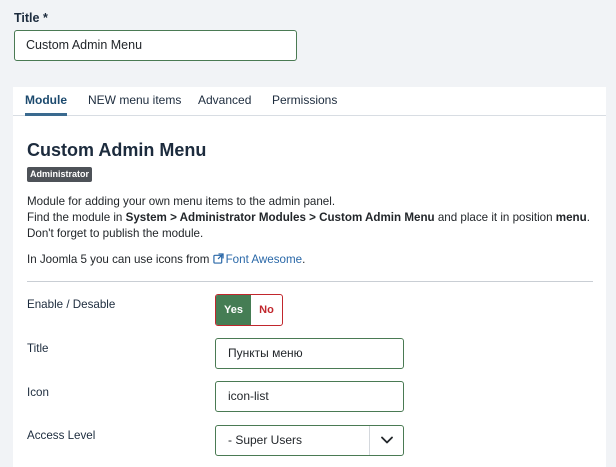  What do you see at coordinates (38, 392) in the screenshot?
I see `icon-label: Icon` at bounding box center [38, 392].